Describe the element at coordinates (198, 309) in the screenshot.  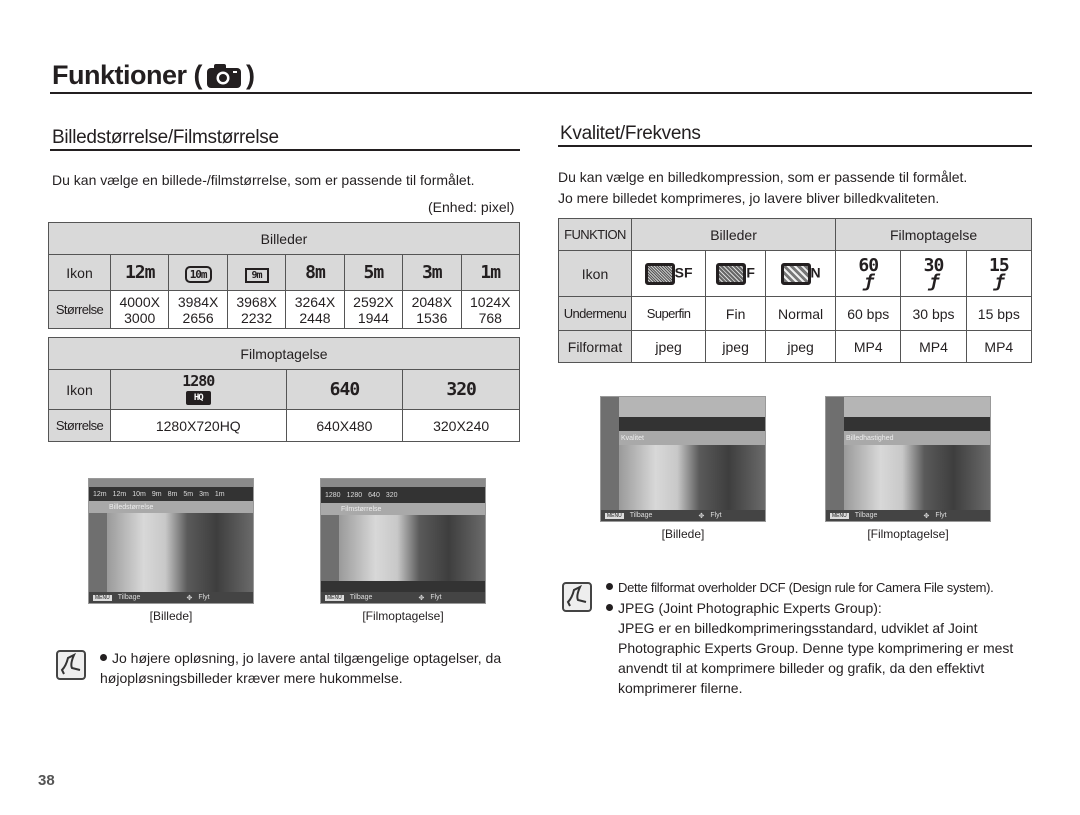
I see `size-value: 3984X 2656` at that location.